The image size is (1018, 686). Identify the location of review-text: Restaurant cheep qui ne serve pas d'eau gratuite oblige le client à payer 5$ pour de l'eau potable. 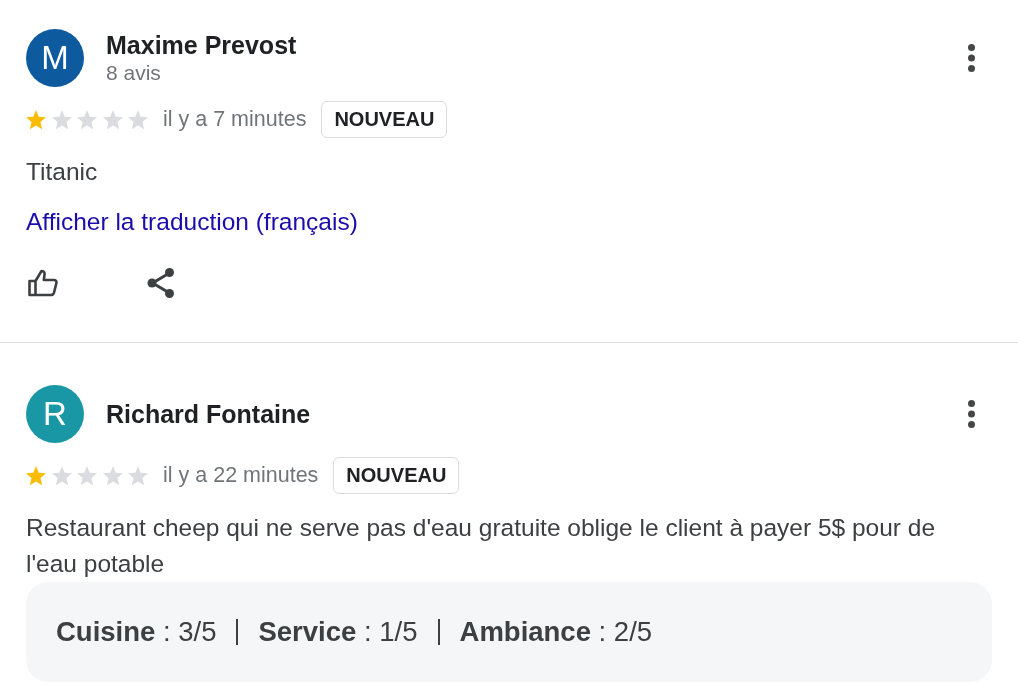
(481, 546).